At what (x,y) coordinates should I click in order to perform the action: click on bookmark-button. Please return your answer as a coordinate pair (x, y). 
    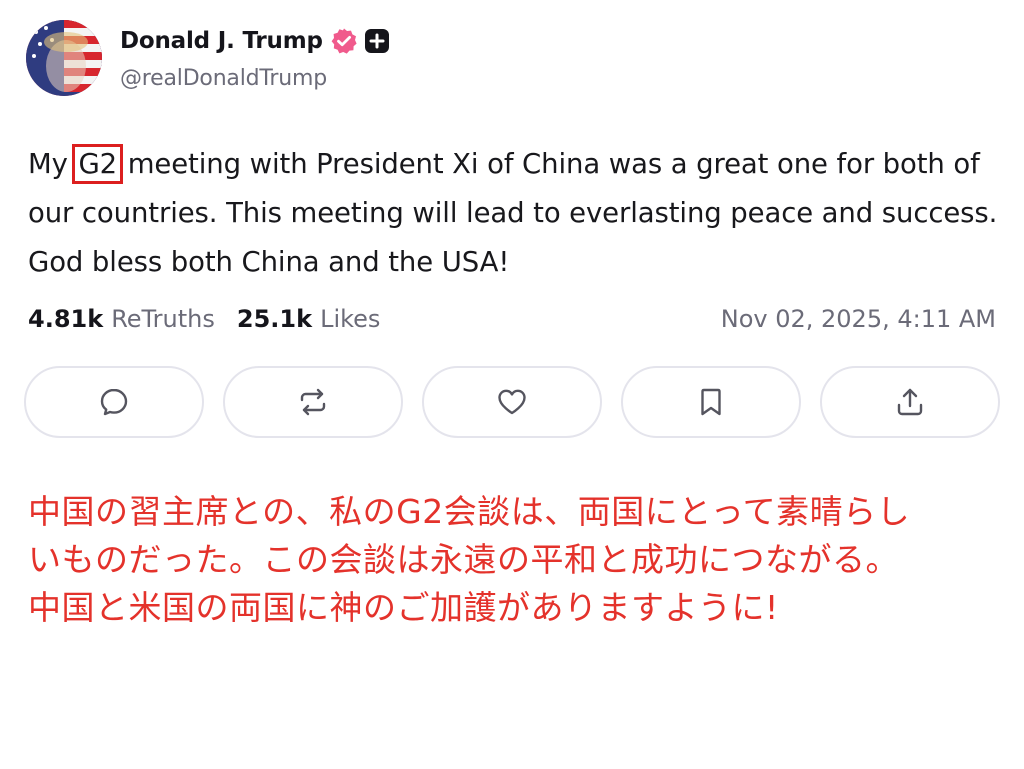
    Looking at the image, I should click on (711, 402).